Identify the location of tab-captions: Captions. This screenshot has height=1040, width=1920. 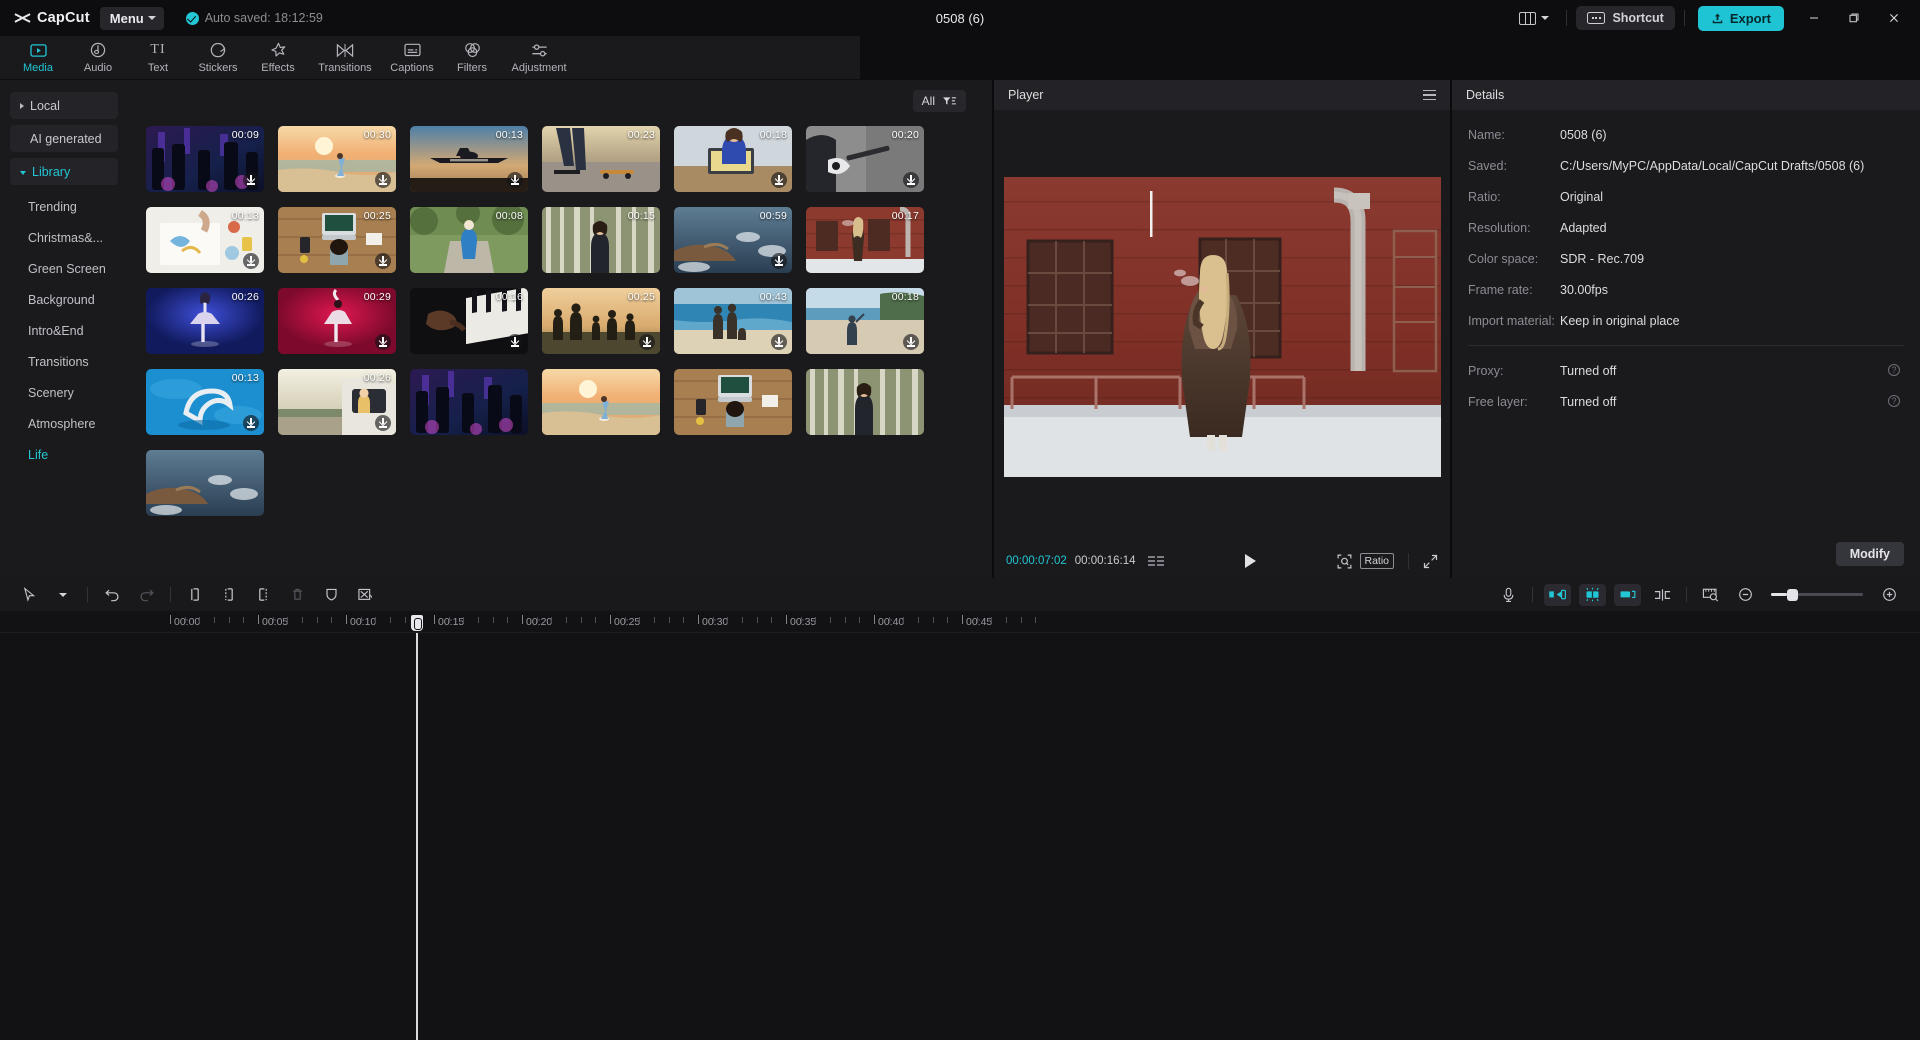
(412, 58).